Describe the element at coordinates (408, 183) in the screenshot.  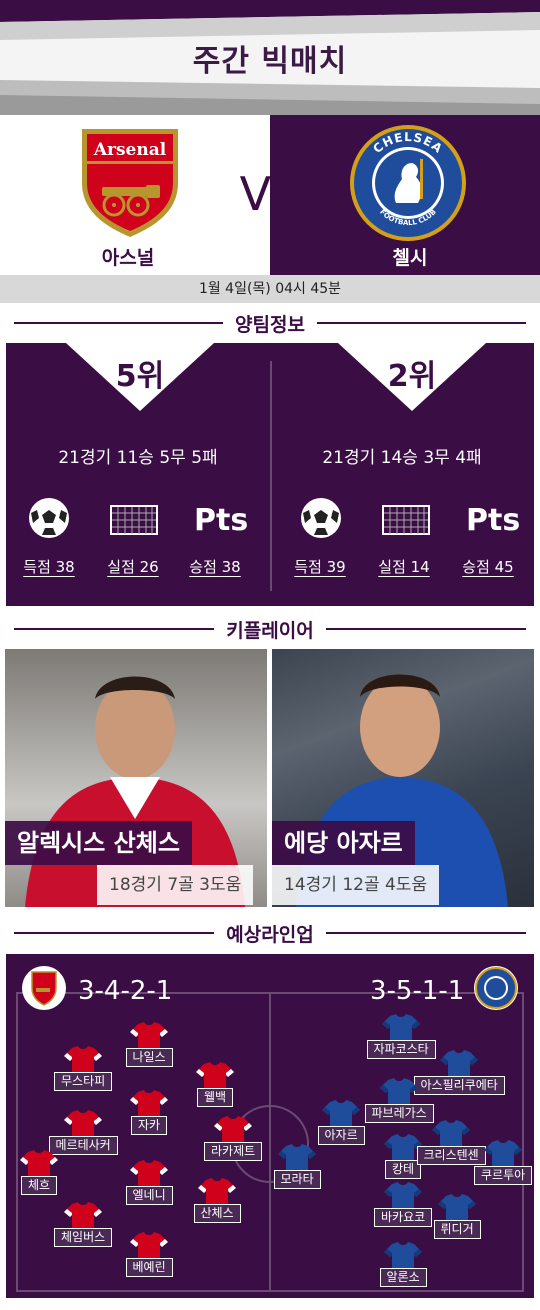
I see `chelsea-crest-icon: CHELSEA FOOTBALL CLUB` at that location.